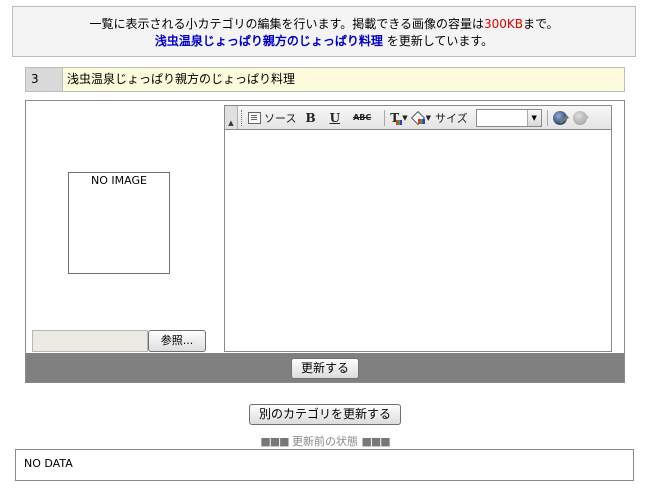 This screenshot has height=490, width=650. I want to click on source-button: ソース, so click(272, 118).